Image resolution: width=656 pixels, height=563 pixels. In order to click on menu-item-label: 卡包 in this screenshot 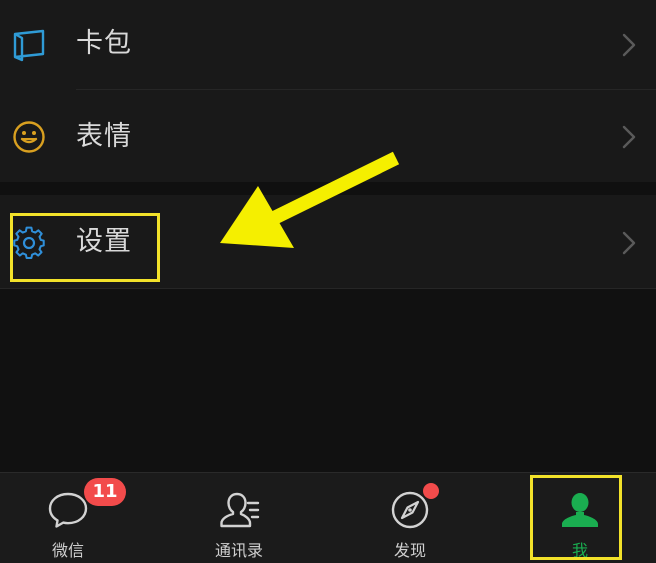, I will do `click(104, 43)`.